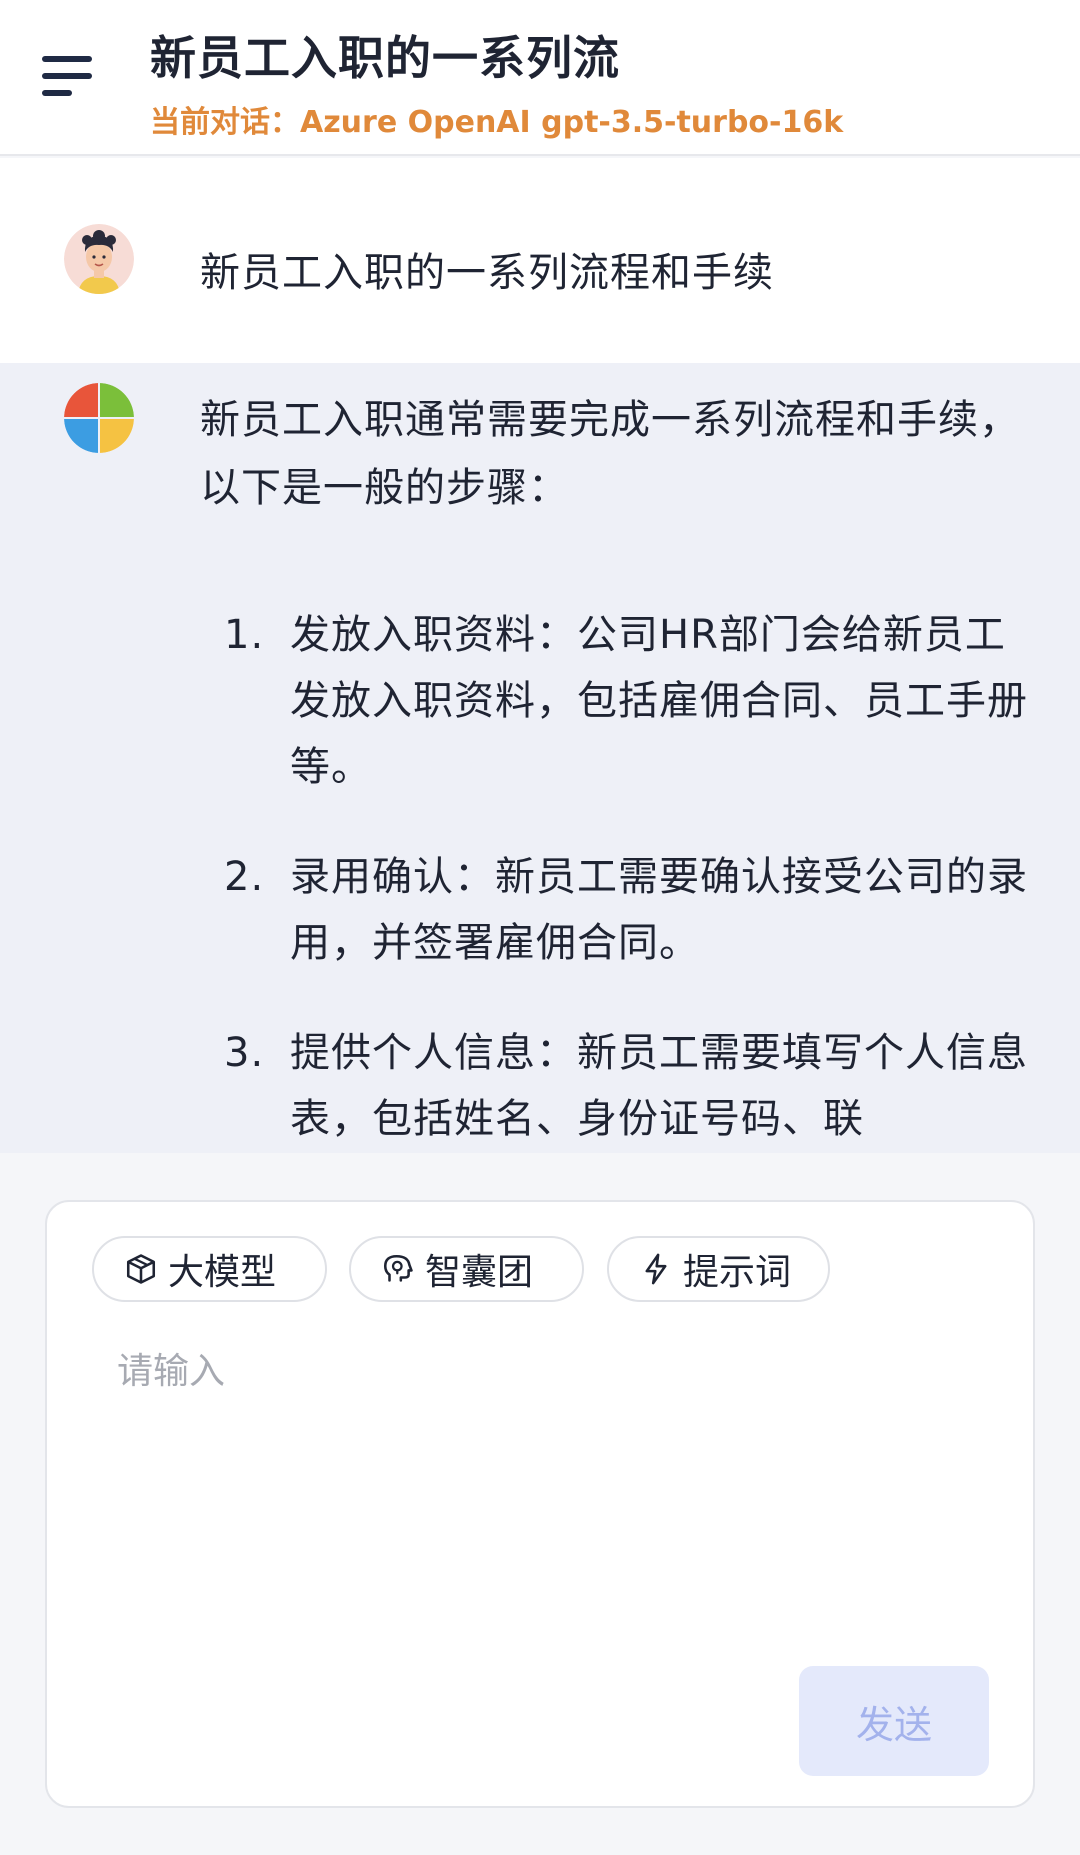 This screenshot has width=1080, height=1855. Describe the element at coordinates (398, 1268) in the screenshot. I see `brain-icon` at that location.